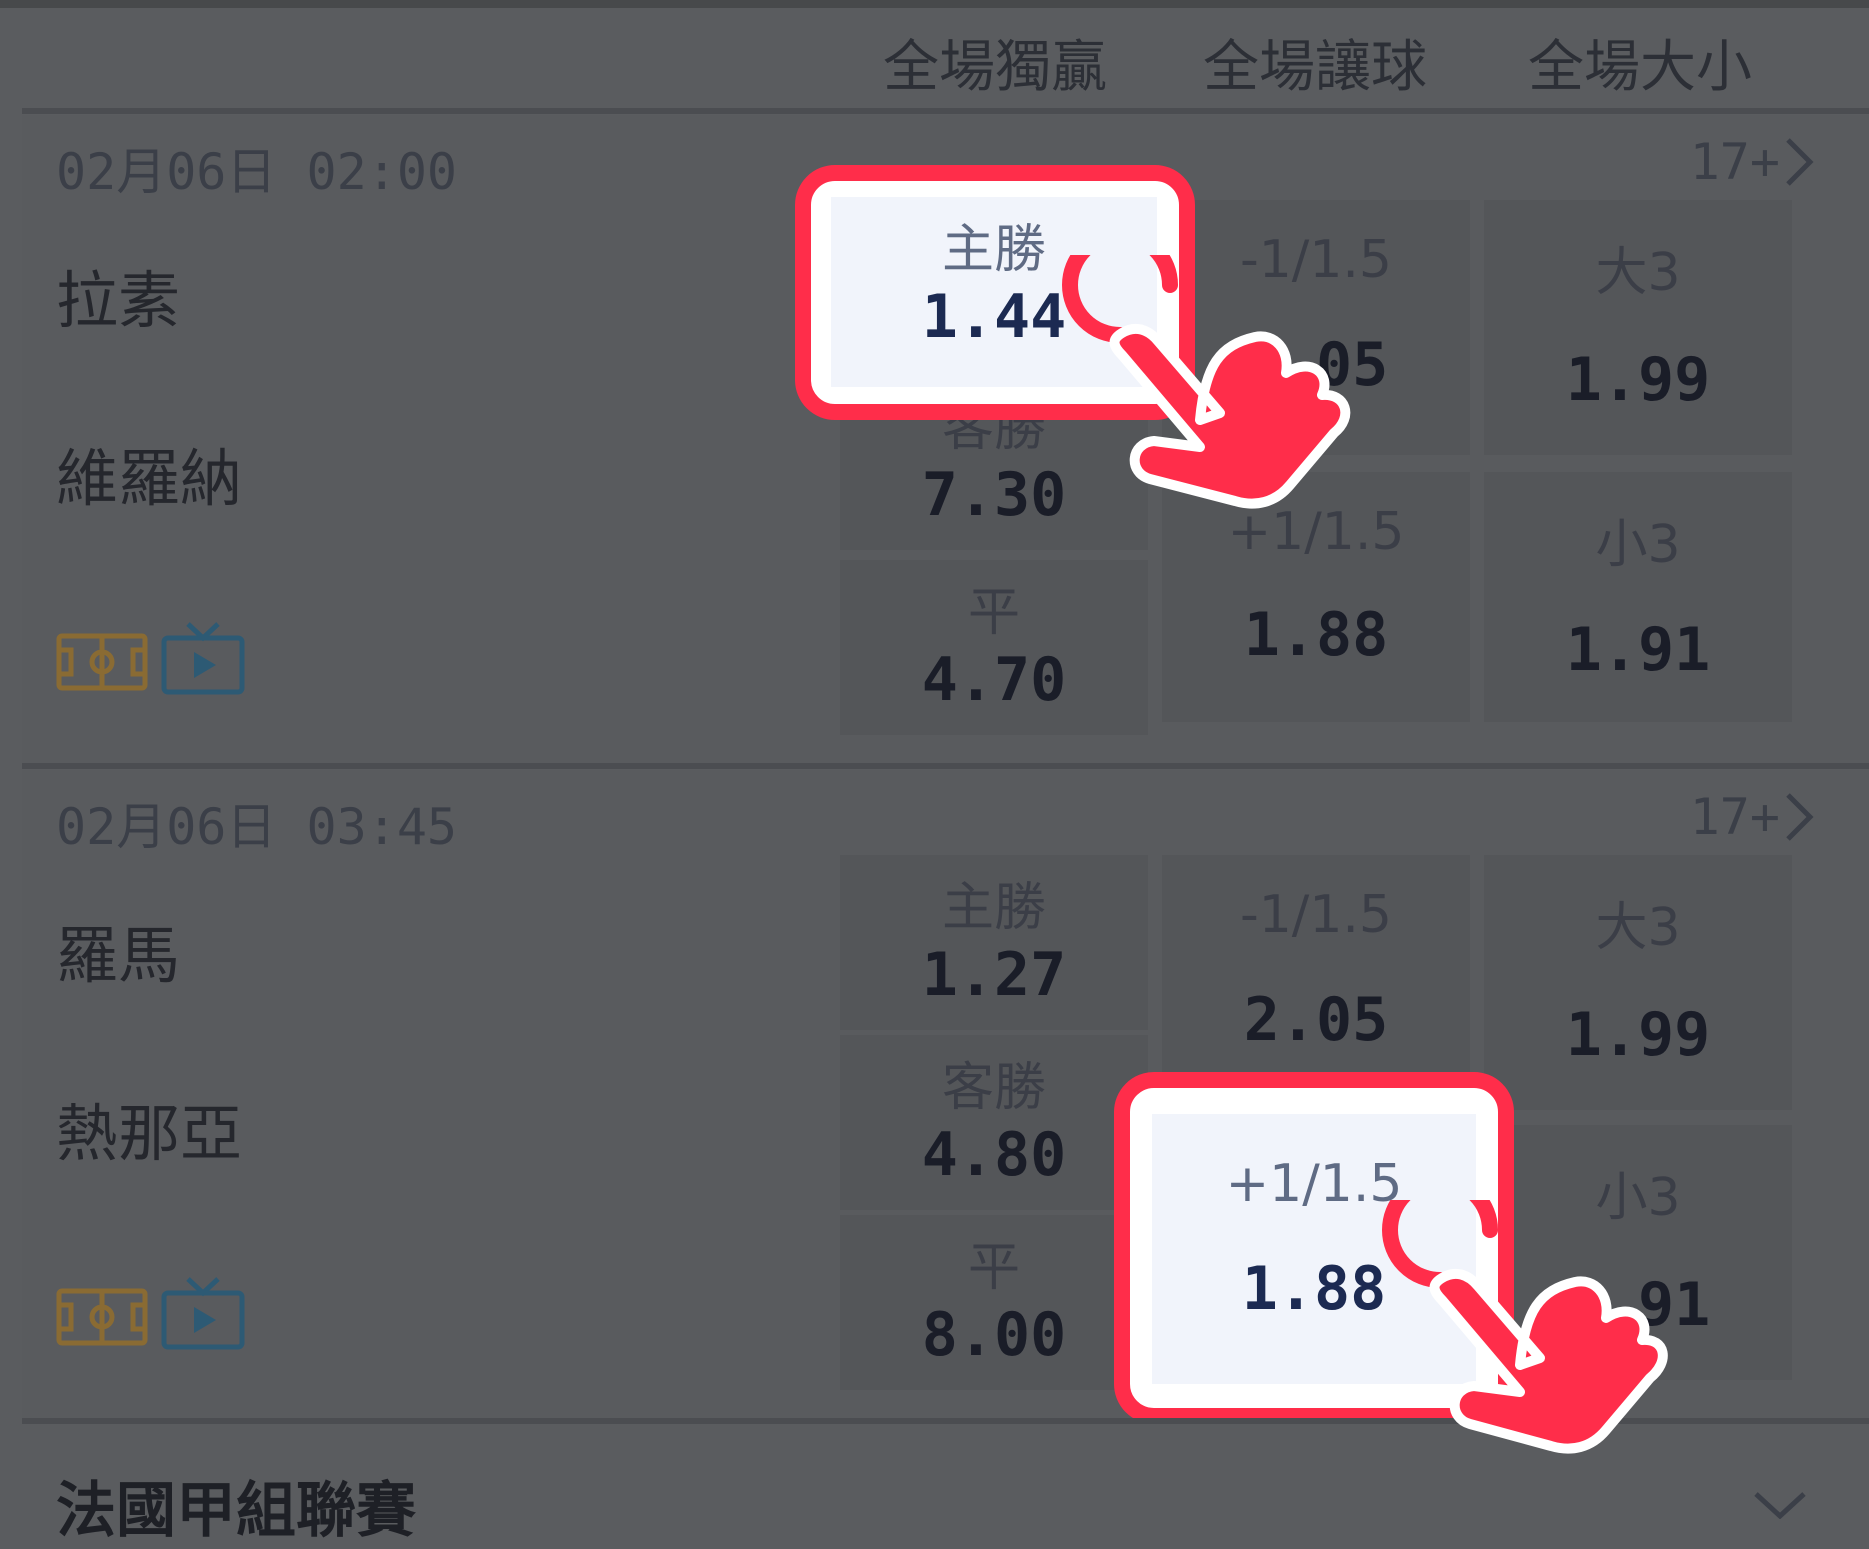 This screenshot has height=1549, width=1869. Describe the element at coordinates (149, 478) in the screenshot. I see `away-team: 維羅納` at that location.